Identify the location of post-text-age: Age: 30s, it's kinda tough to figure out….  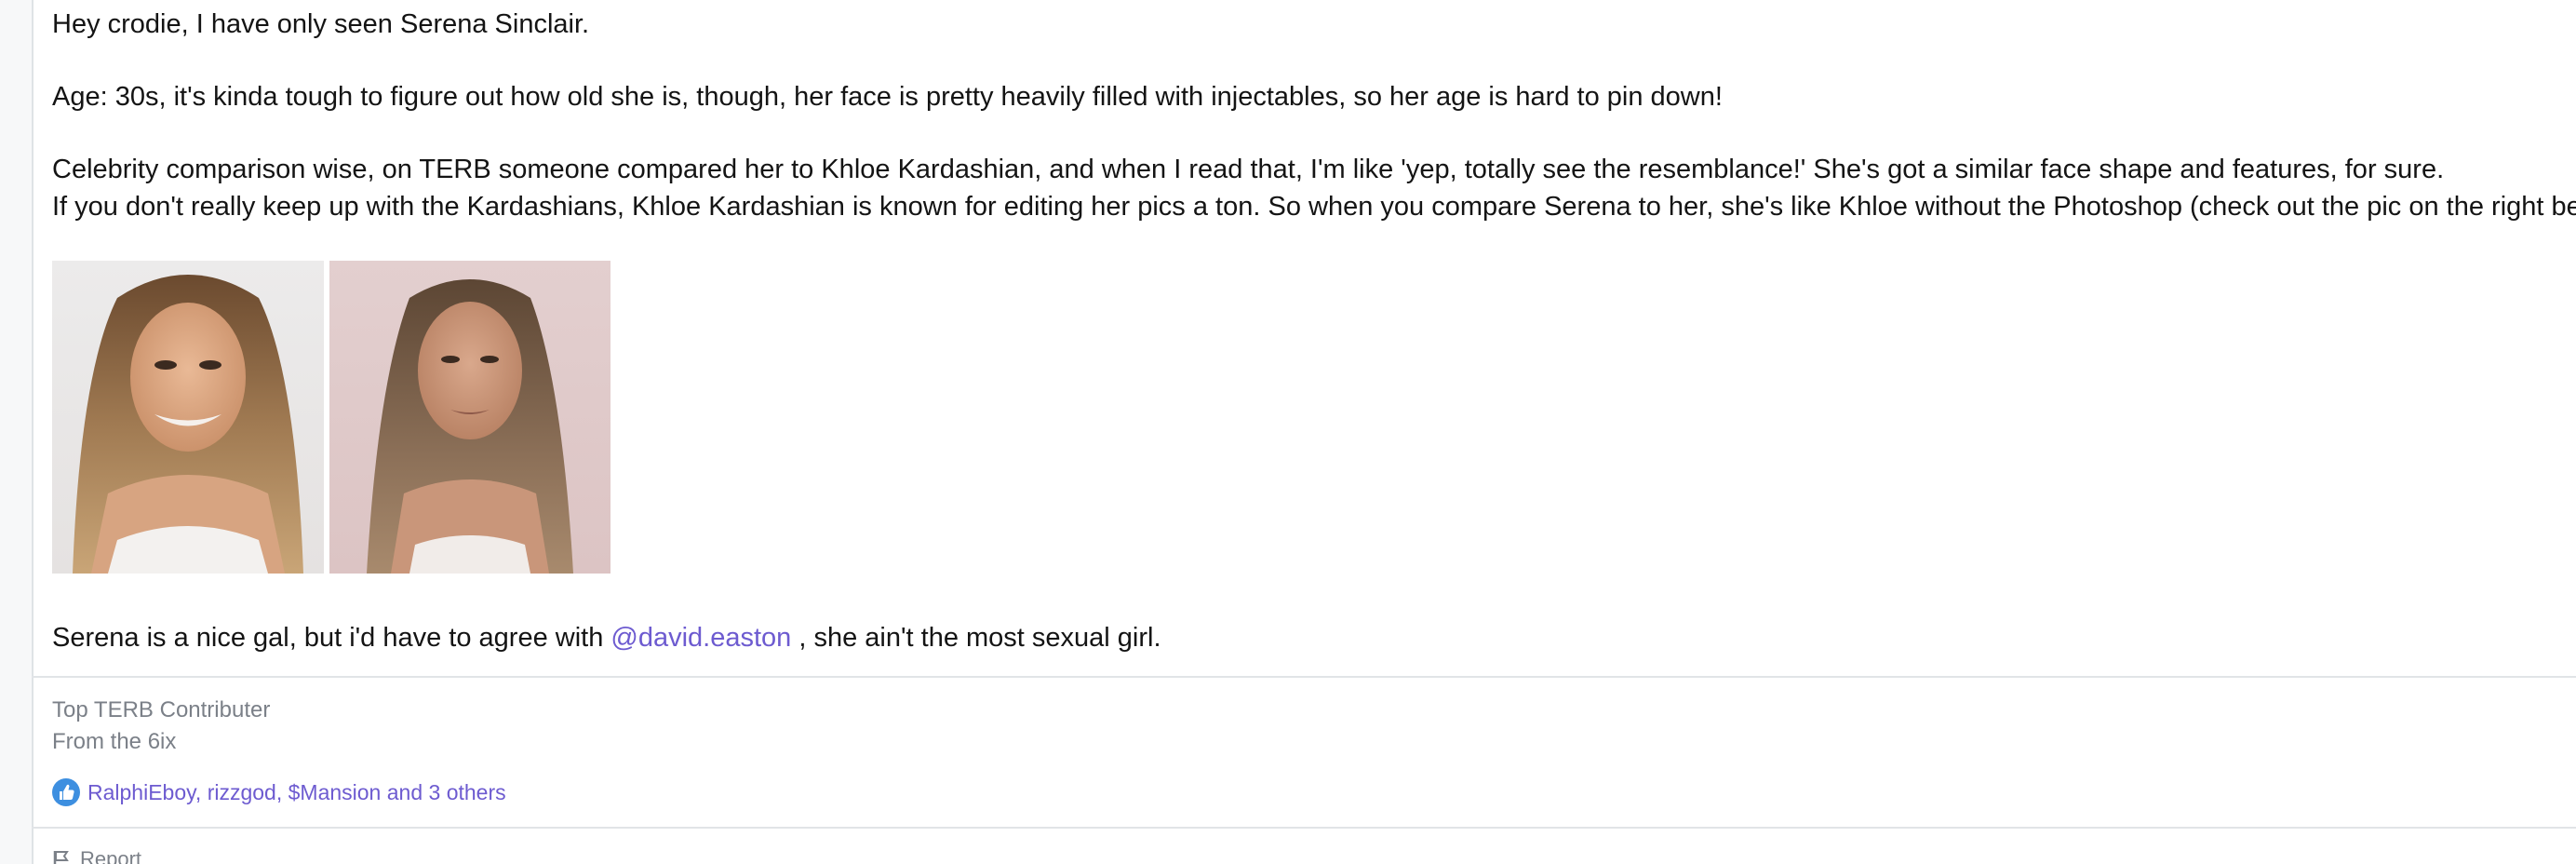
(887, 97).